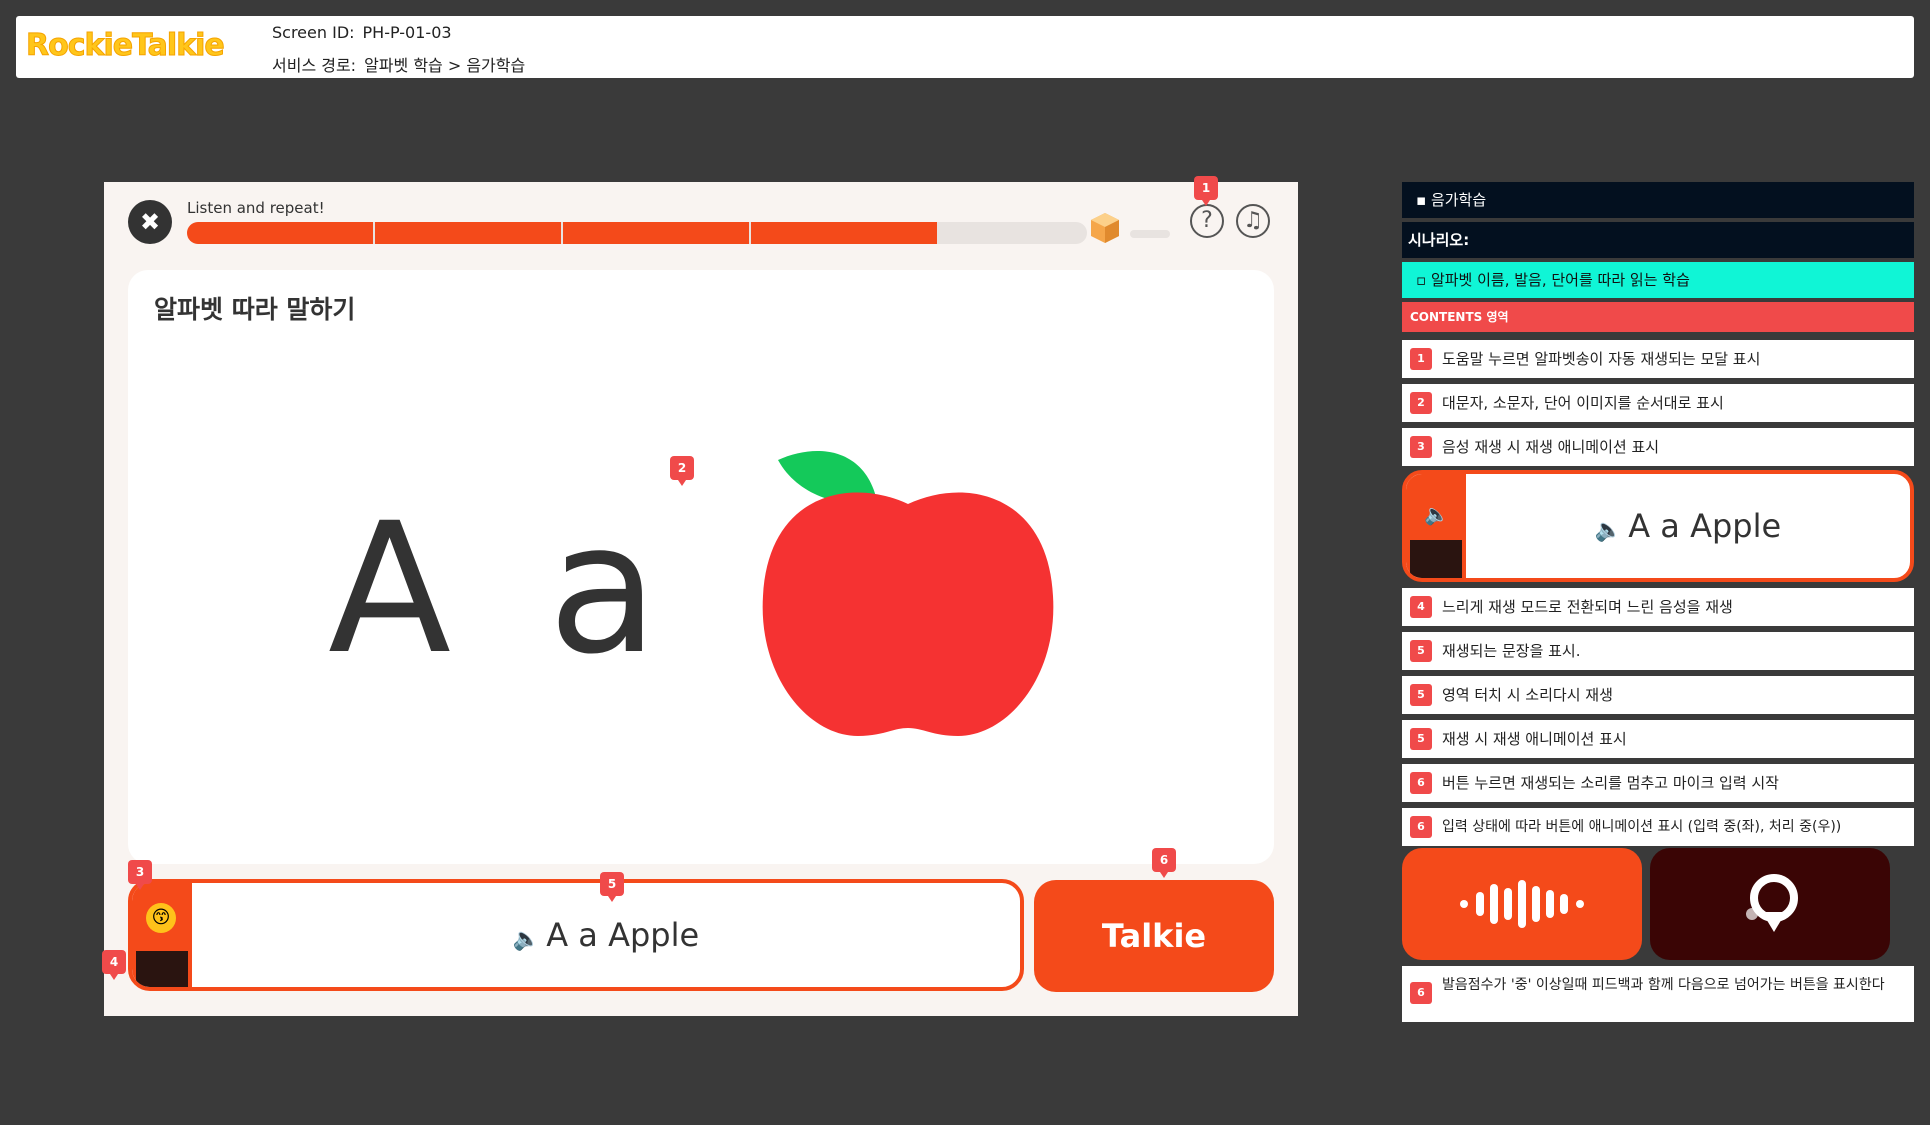 The width and height of the screenshot is (1930, 1125). Describe the element at coordinates (682, 471) in the screenshot. I see `annotation-pin-2: 2` at that location.